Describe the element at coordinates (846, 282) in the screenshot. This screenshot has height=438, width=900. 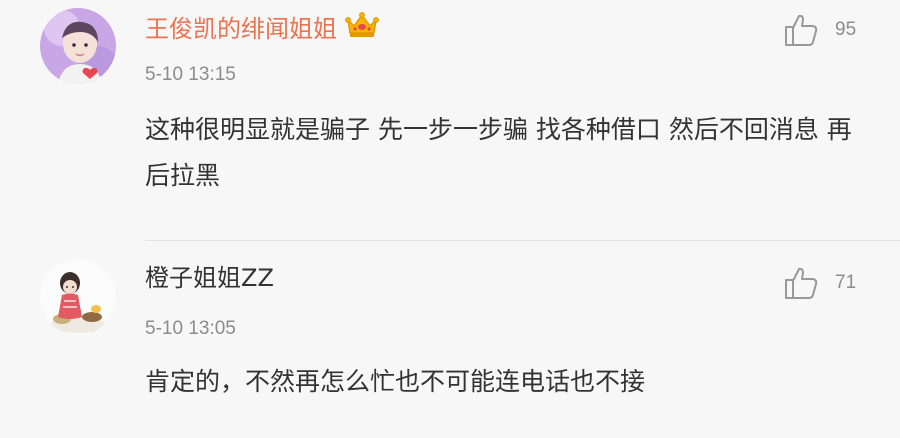
I see `like-count: 71` at that location.